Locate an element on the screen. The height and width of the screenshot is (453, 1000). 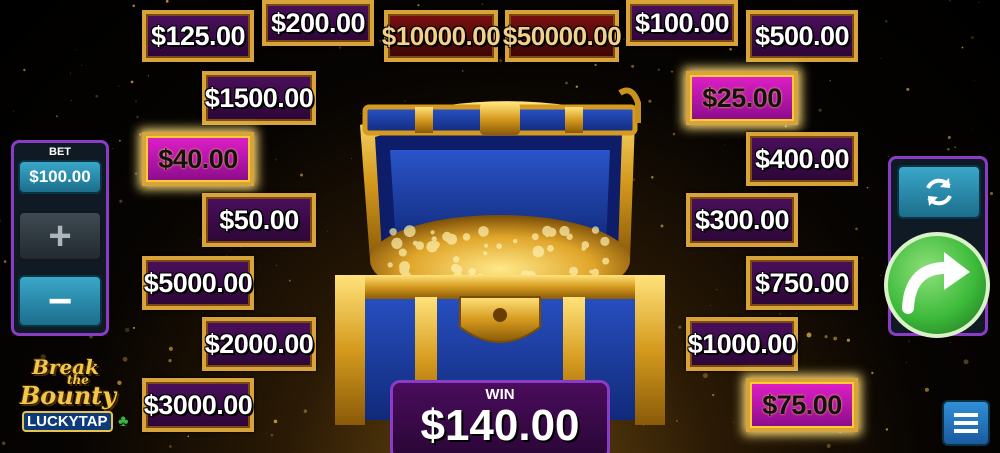
win-amount: $140.00 is located at coordinates (500, 425).